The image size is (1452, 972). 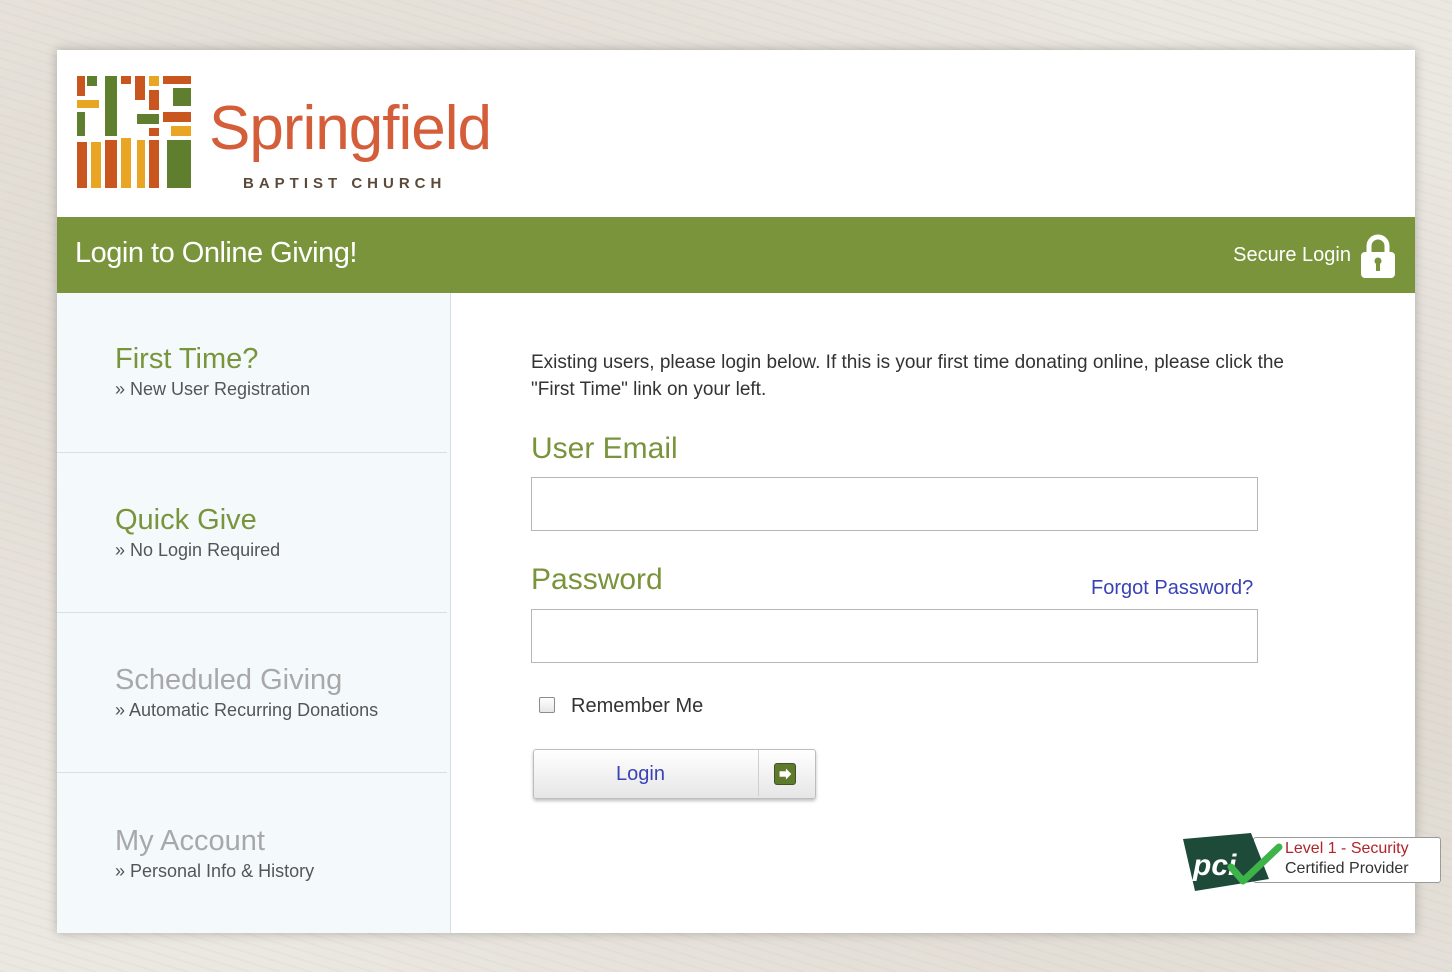 I want to click on sidebar-item-quick-give: Quick Give » No Login Required, so click(x=252, y=533).